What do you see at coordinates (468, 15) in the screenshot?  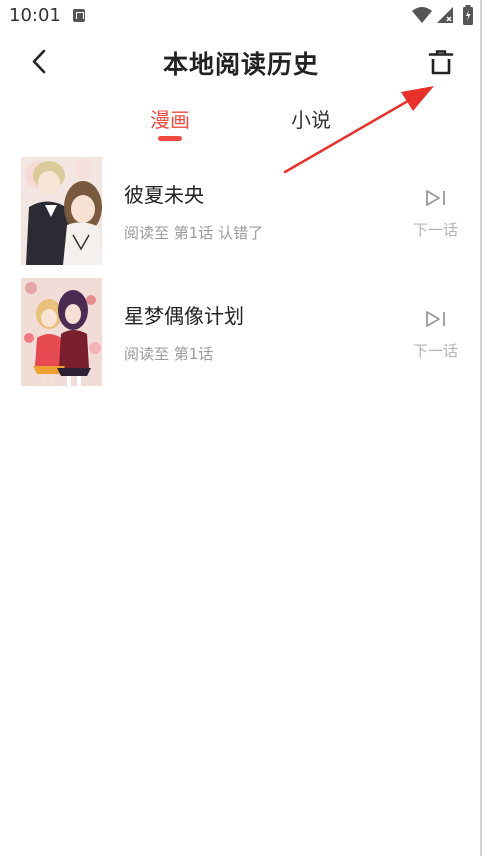 I see `battery-icon` at bounding box center [468, 15].